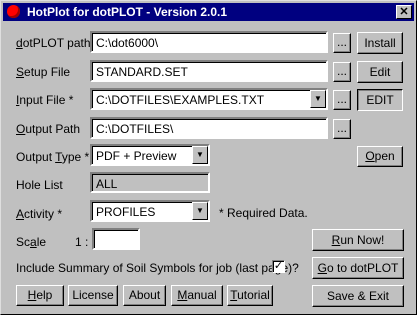  Describe the element at coordinates (31, 242) in the screenshot. I see `scale-label: Scale` at that location.